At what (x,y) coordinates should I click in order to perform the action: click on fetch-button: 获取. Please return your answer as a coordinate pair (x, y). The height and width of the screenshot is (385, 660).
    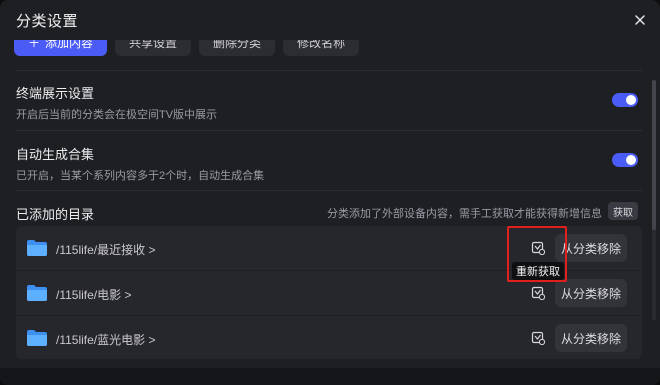
    Looking at the image, I should click on (623, 211).